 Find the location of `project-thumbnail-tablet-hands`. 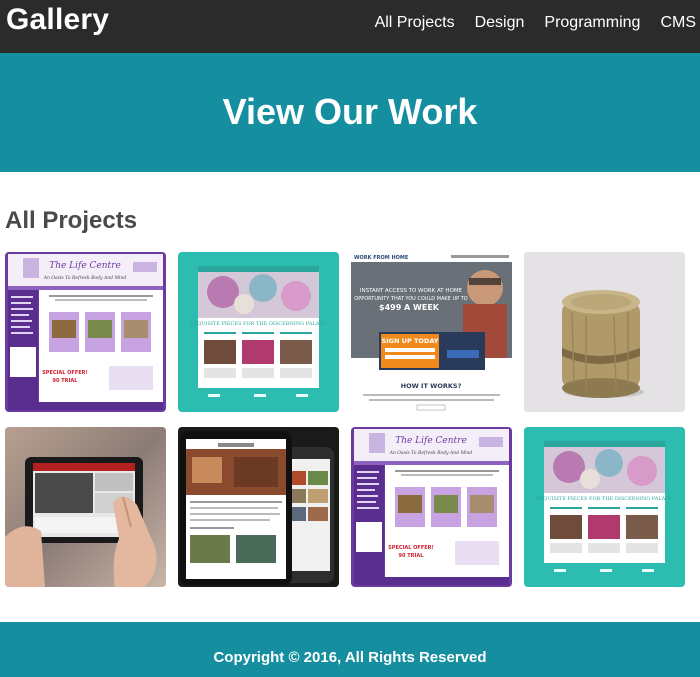

project-thumbnail-tablet-hands is located at coordinates (85, 507).